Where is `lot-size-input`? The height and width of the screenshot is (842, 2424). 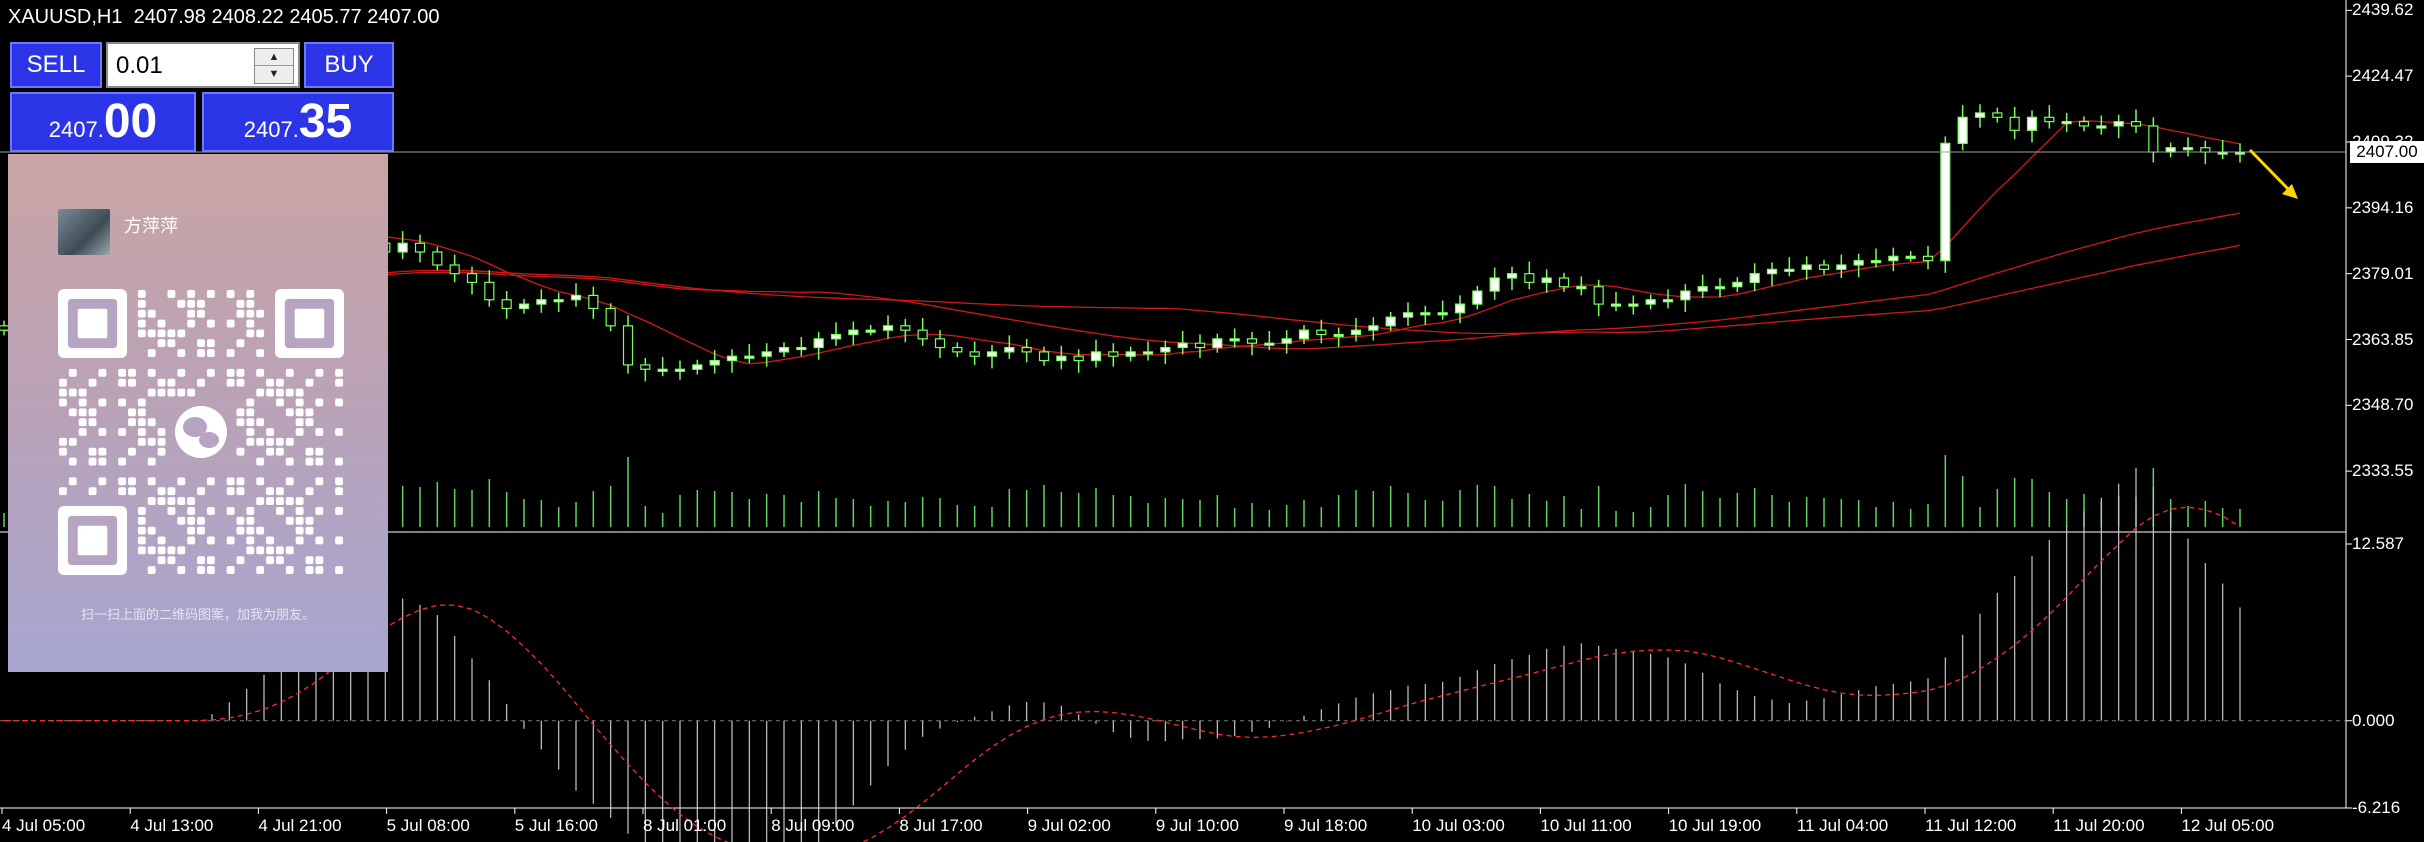
lot-size-input is located at coordinates (181, 66).